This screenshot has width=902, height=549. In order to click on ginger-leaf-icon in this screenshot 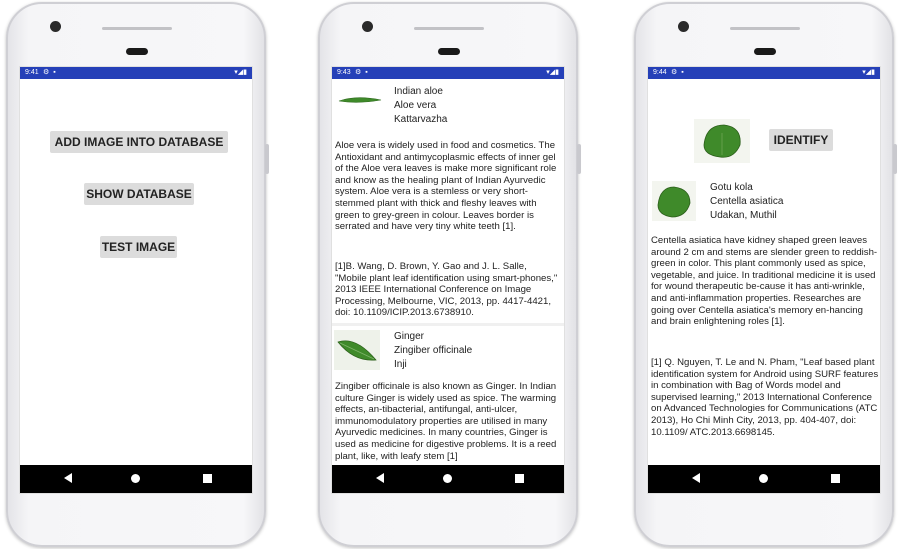, I will do `click(357, 350)`.